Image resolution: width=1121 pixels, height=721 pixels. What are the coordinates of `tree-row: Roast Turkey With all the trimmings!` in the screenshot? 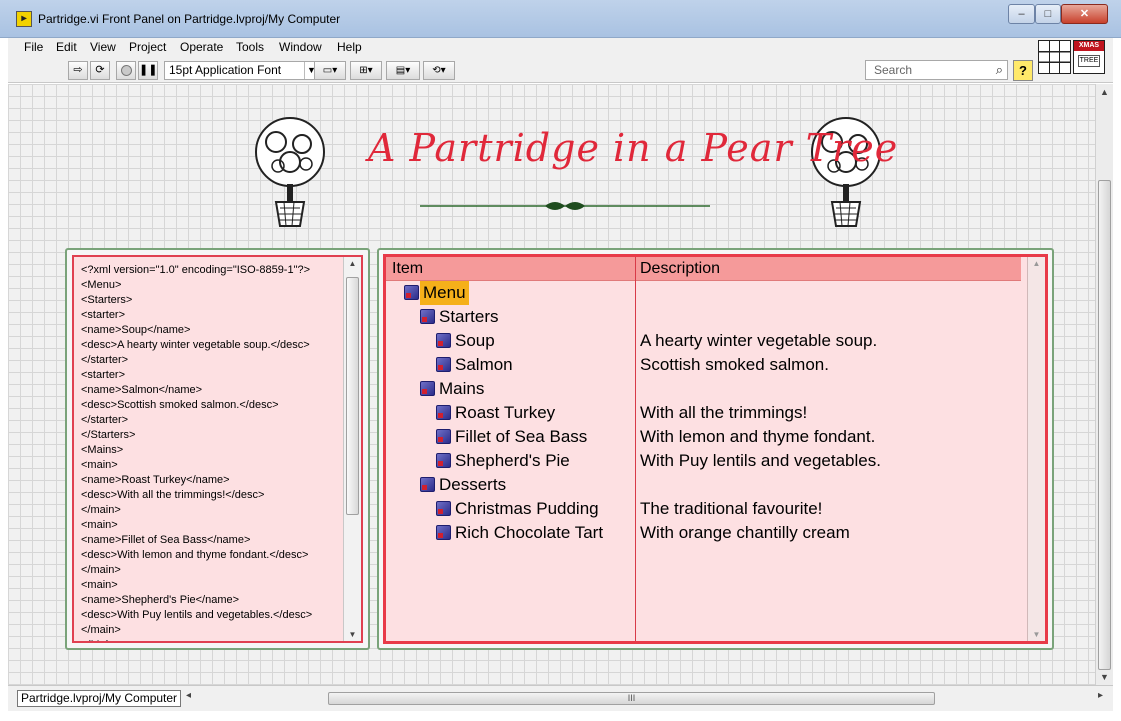 It's located at (703, 413).